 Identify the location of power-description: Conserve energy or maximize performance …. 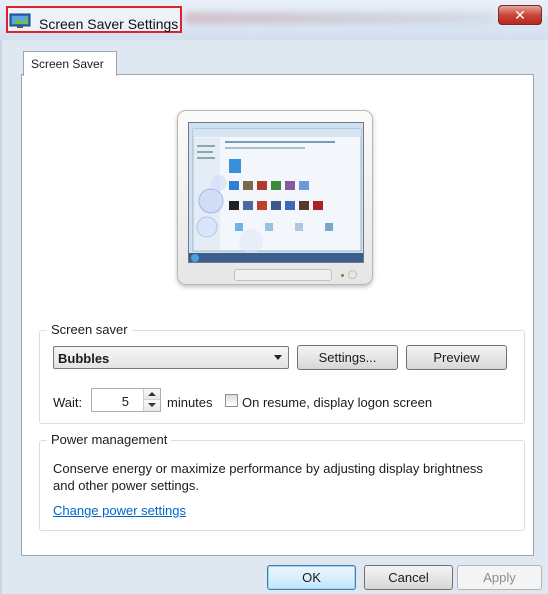
(268, 477).